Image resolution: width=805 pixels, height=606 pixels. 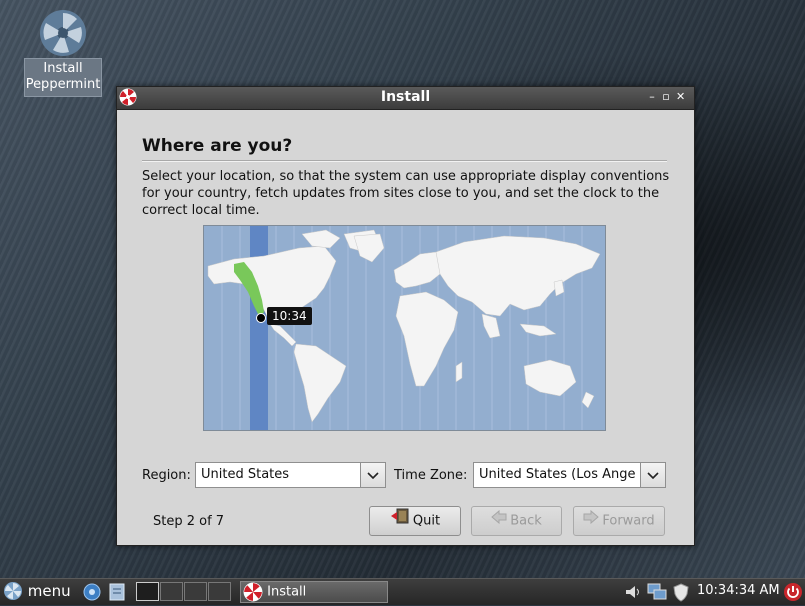 What do you see at coordinates (63, 77) in the screenshot?
I see `desktop-icon-label: Install Peppermint` at bounding box center [63, 77].